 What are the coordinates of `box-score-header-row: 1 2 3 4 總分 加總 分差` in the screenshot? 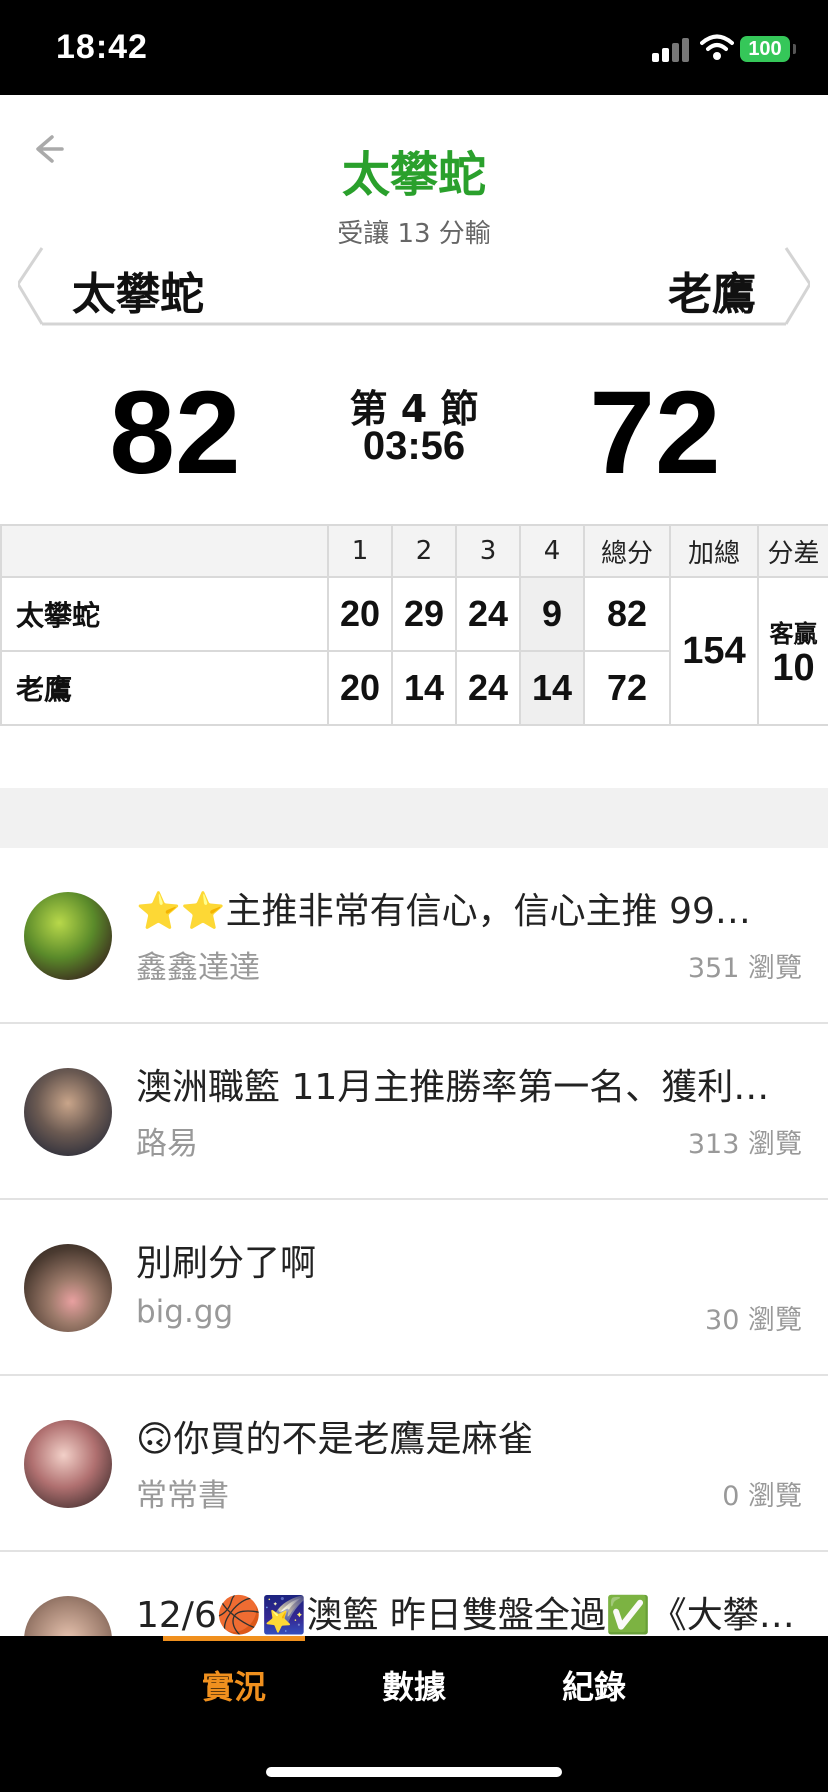 It's located at (414, 551).